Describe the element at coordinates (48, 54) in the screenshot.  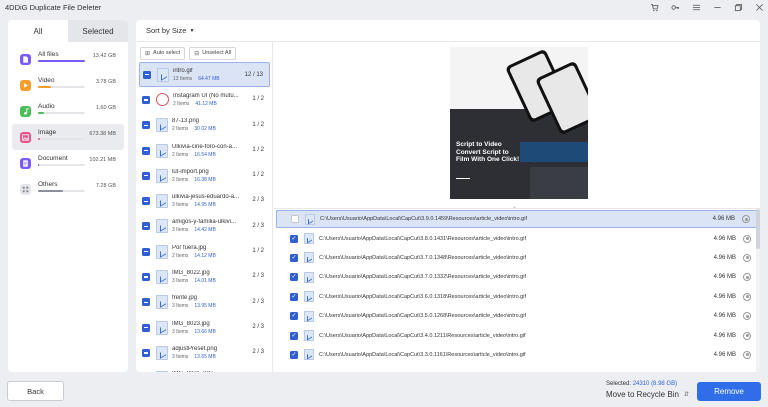
I see `category-label: All files` at that location.